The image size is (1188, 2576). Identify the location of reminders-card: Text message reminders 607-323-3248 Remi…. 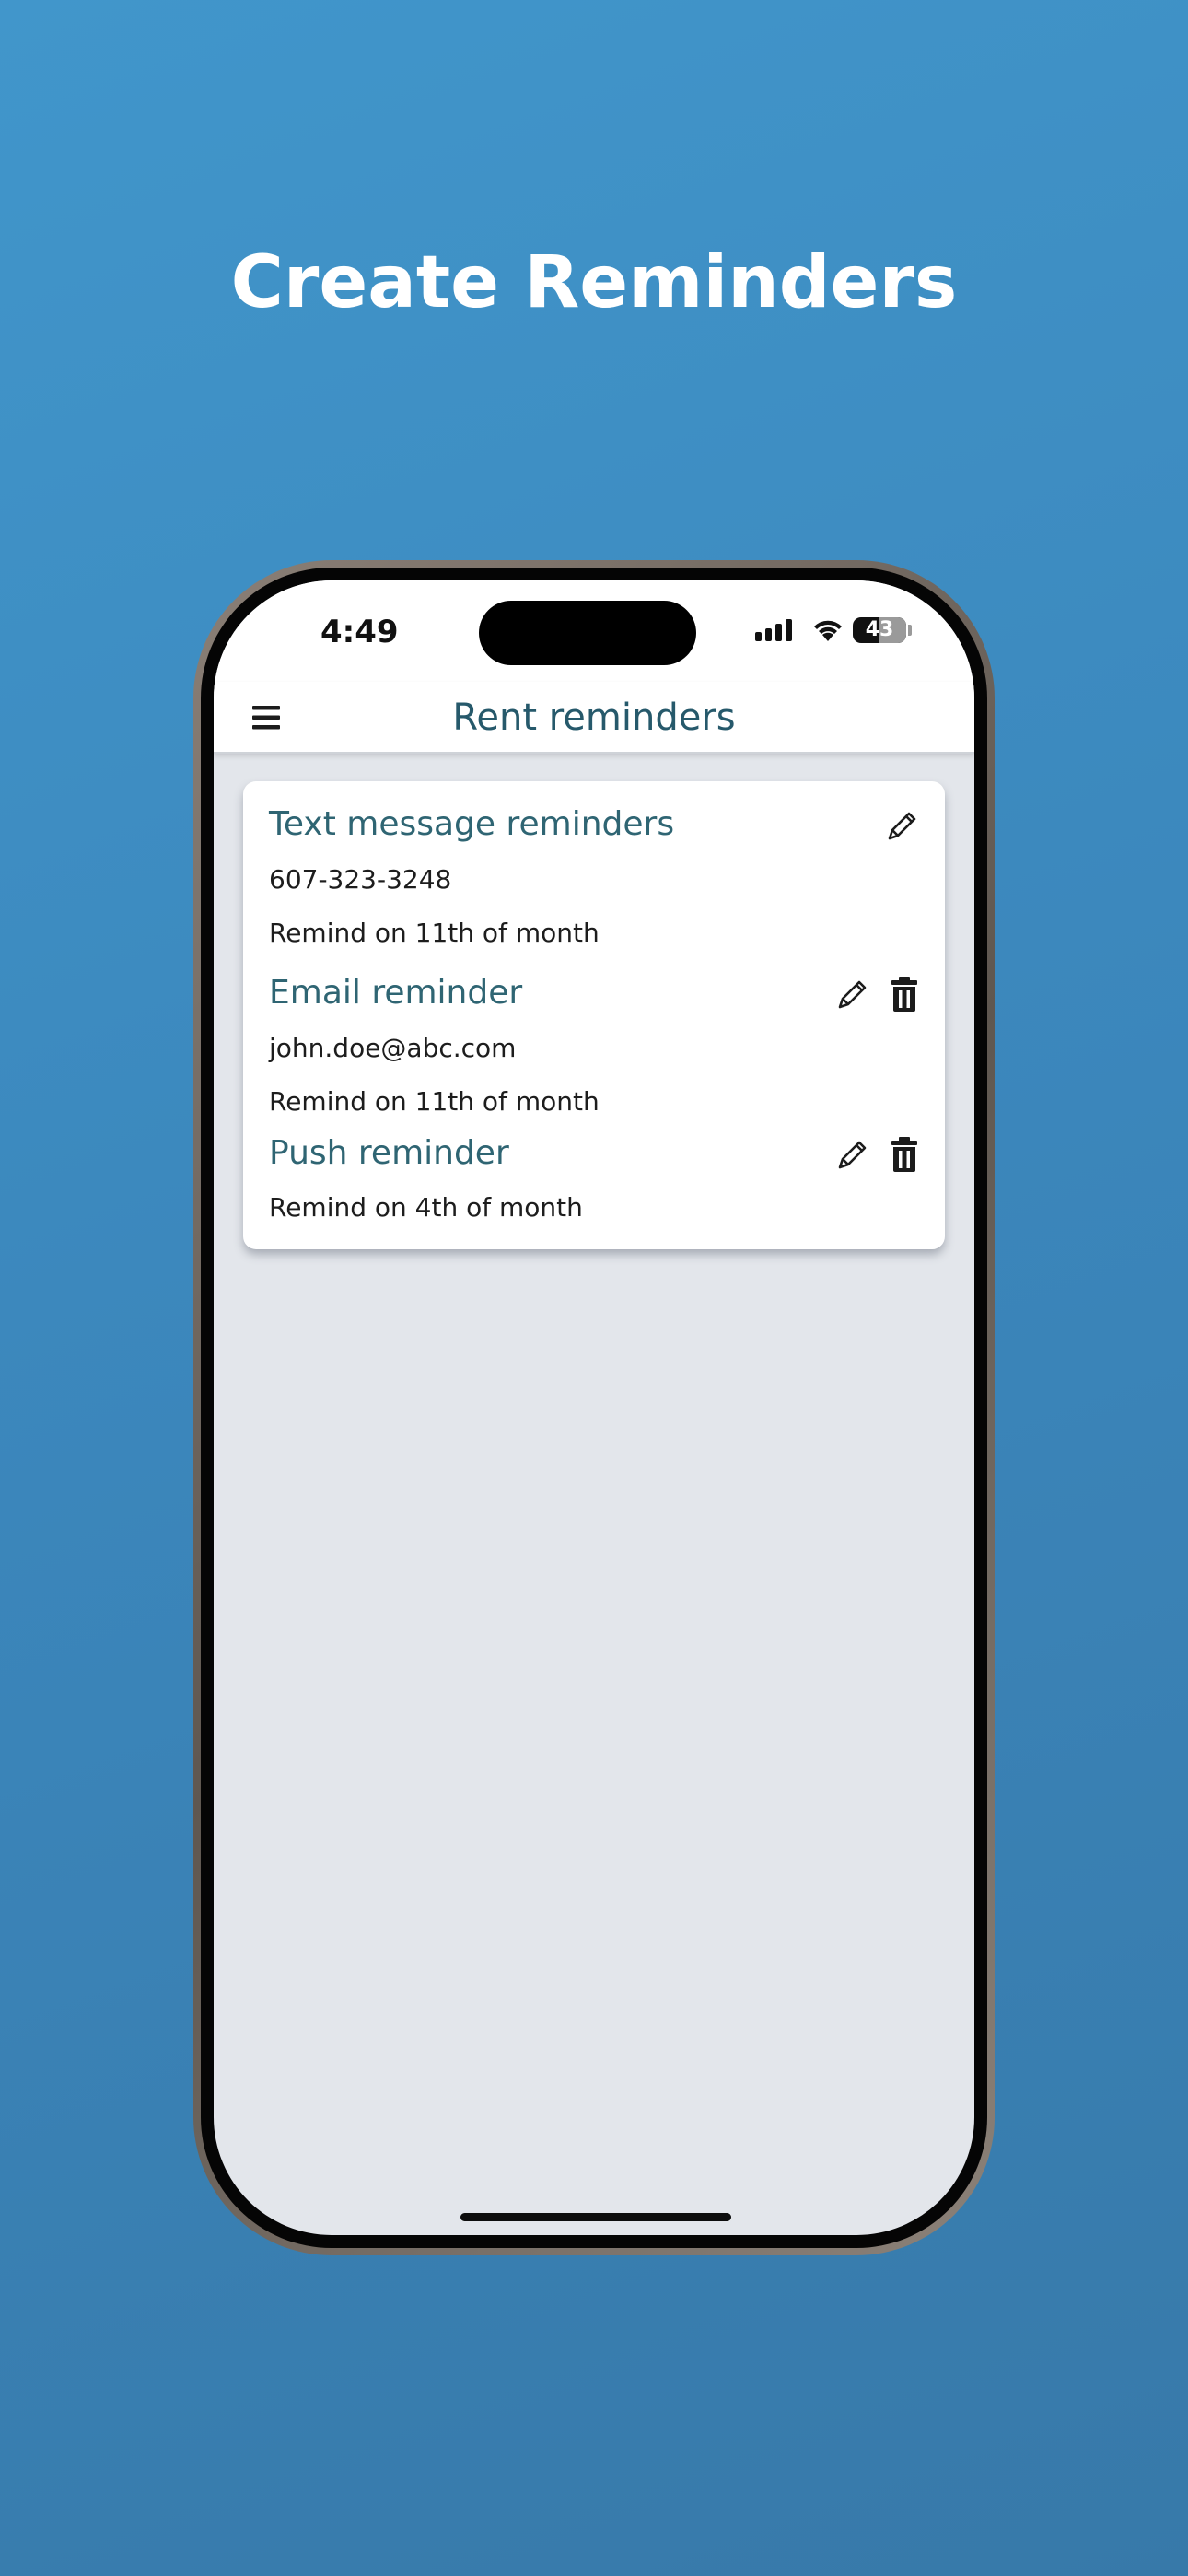
(594, 1015).